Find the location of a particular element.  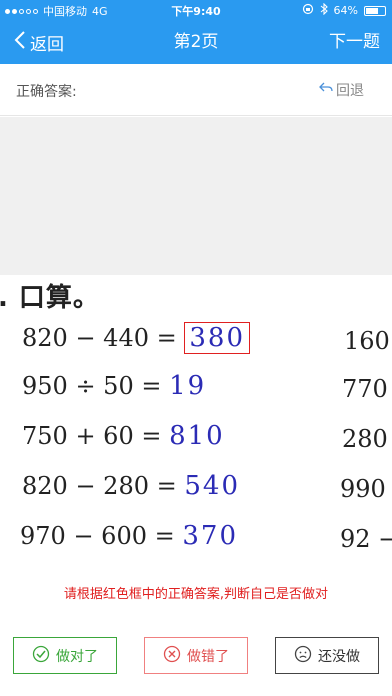

equation-row: 750 + 60 = 810 is located at coordinates (123, 436).